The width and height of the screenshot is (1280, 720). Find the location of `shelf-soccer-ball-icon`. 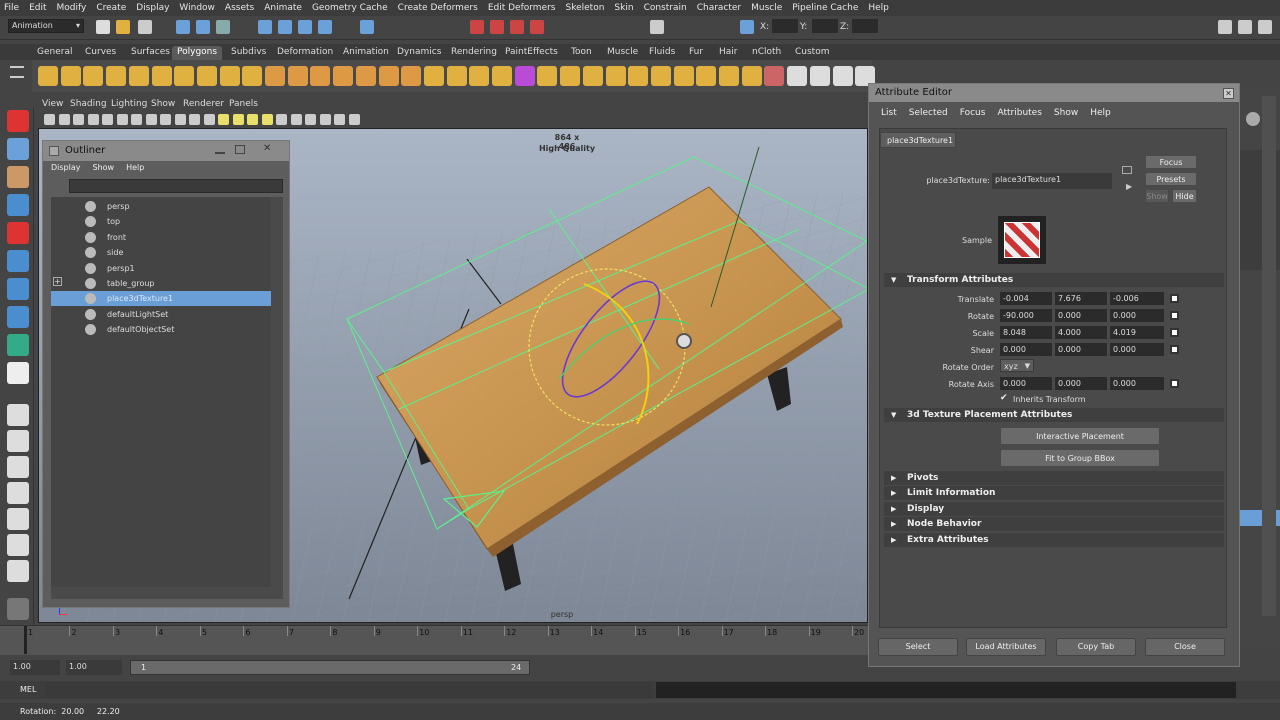

shelf-soccer-ball-icon is located at coordinates (252, 76).